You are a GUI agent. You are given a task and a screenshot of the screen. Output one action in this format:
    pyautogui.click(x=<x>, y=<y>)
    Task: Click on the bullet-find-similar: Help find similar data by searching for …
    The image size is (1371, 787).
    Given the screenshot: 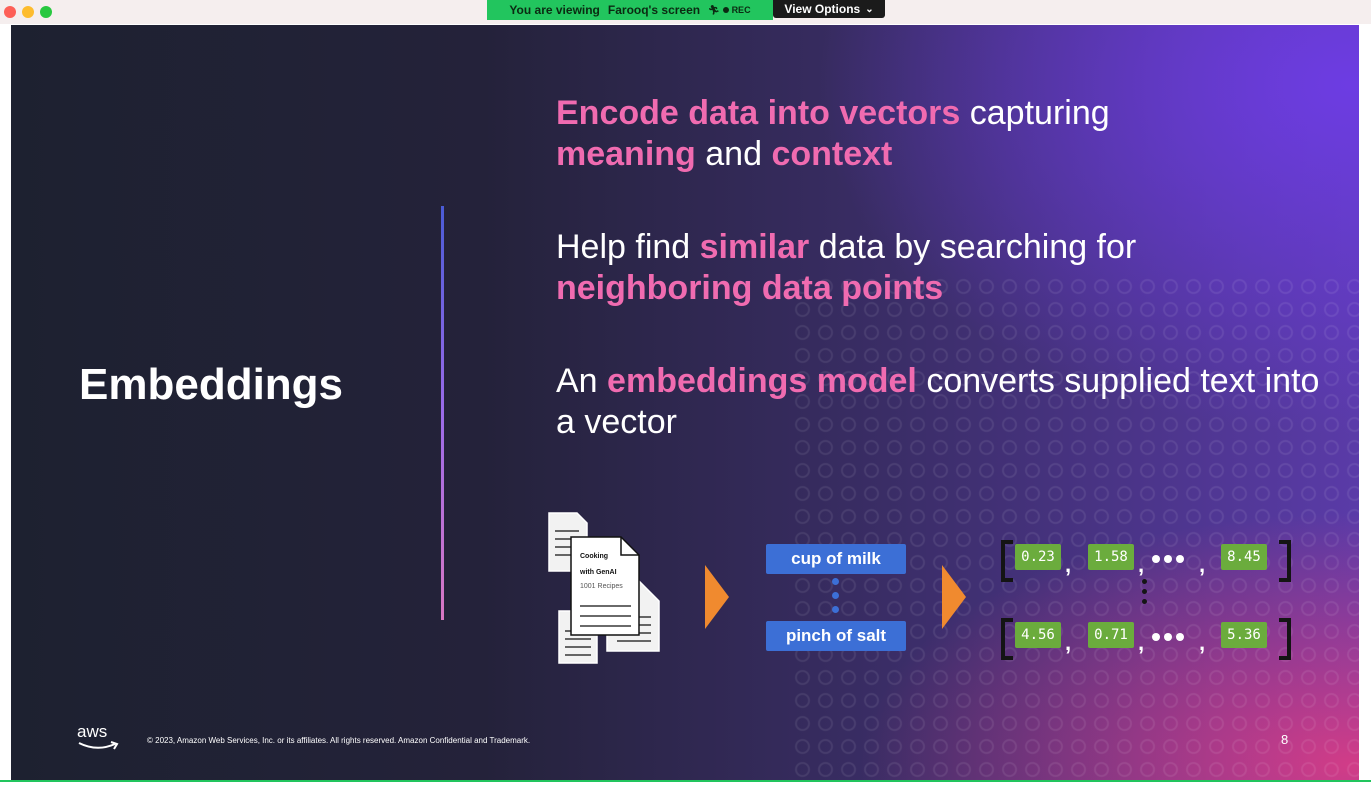 What is the action you would take?
    pyautogui.click(x=941, y=268)
    